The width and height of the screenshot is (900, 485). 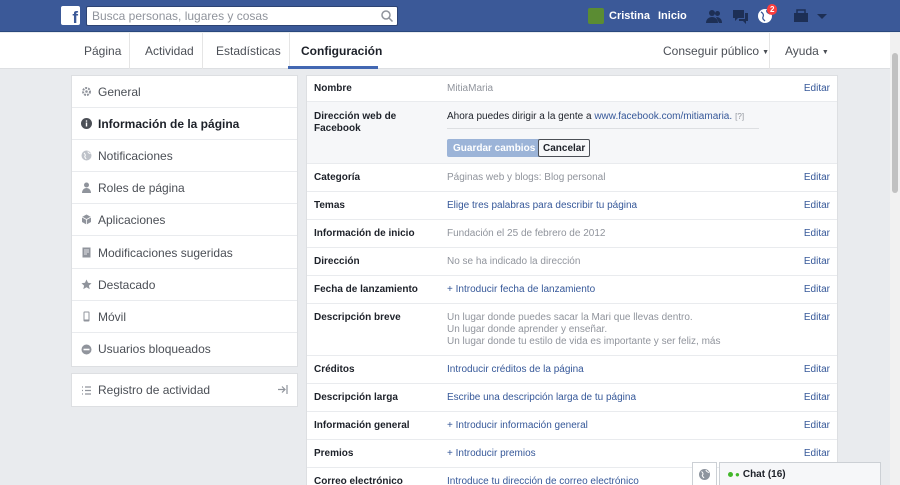 I want to click on field-label: Dirección web de Facebook, so click(x=355, y=122).